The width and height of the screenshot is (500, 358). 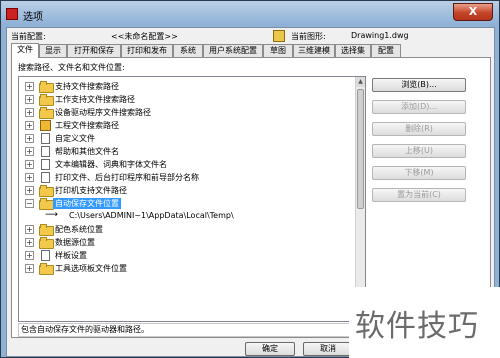 I want to click on tree-item-label: 配色系统位置, so click(x=79, y=229).